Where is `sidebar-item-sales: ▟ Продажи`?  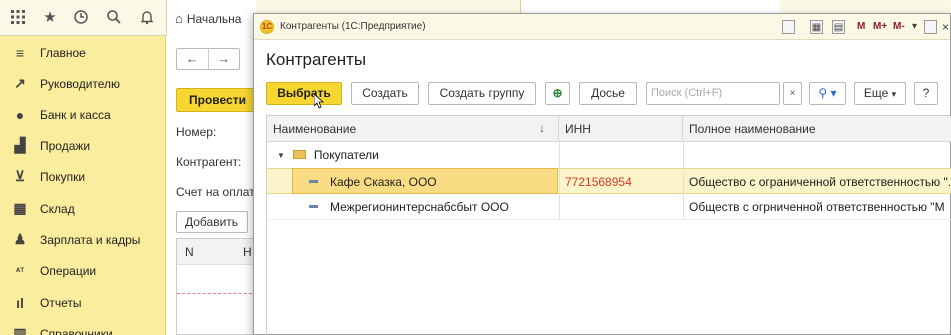 sidebar-item-sales: ▟ Продажи is located at coordinates (83, 145).